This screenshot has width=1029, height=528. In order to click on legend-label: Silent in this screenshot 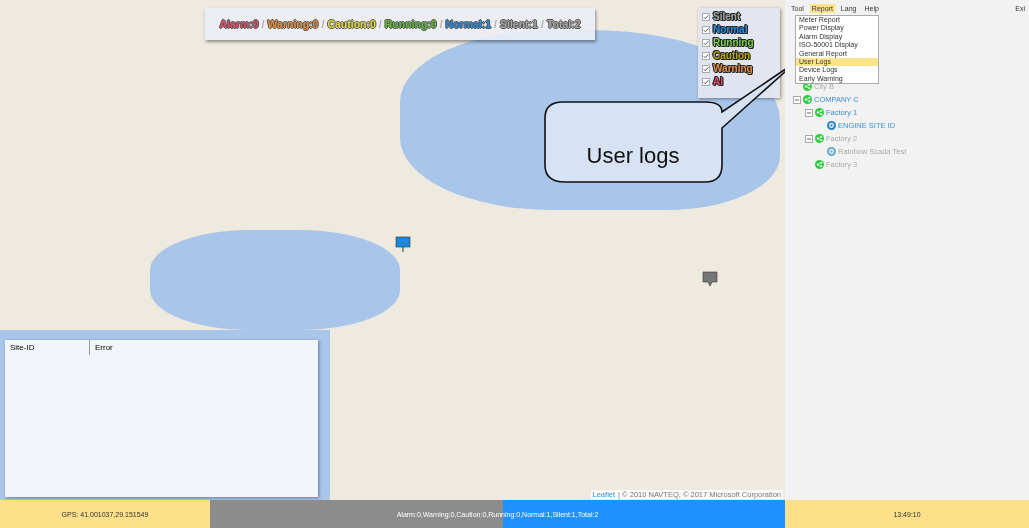, I will do `click(727, 16)`.